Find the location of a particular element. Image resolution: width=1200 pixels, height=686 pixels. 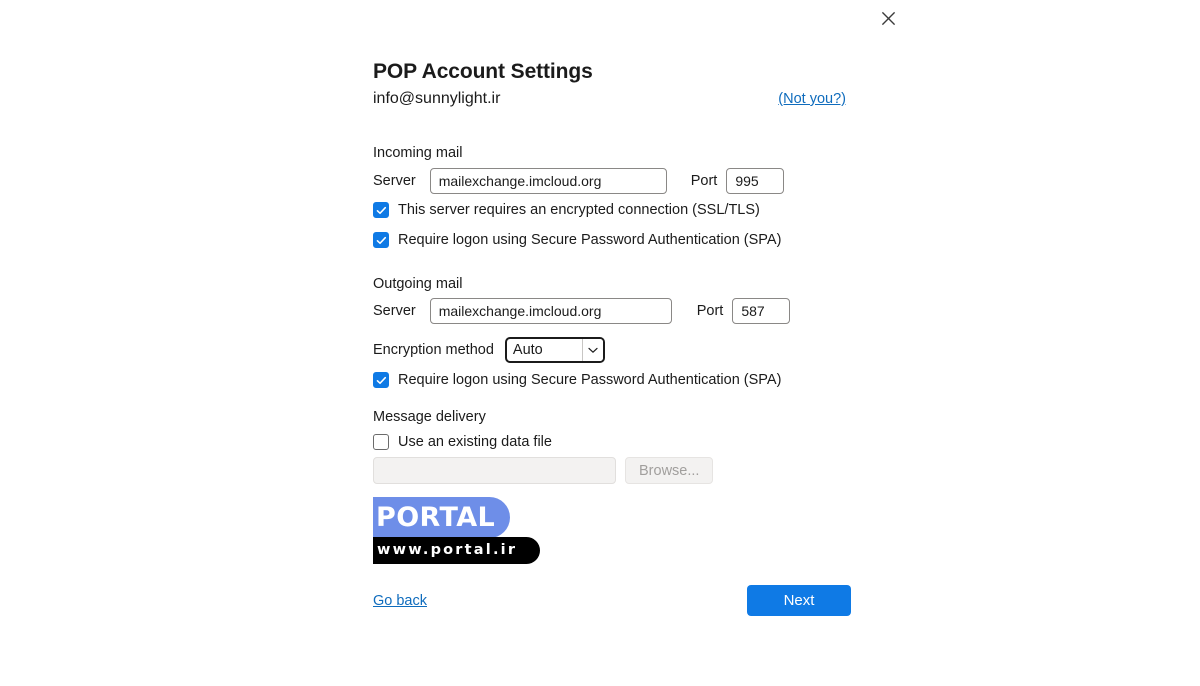

outgoing-server-input is located at coordinates (550, 311).